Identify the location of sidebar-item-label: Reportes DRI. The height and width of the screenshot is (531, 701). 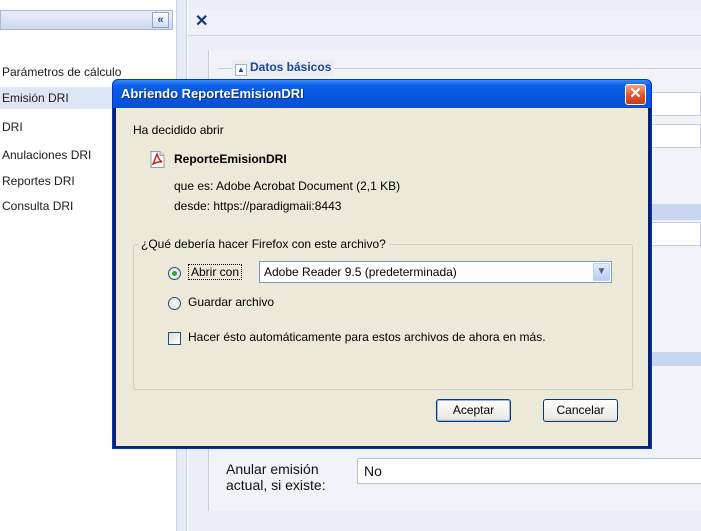
(38, 181).